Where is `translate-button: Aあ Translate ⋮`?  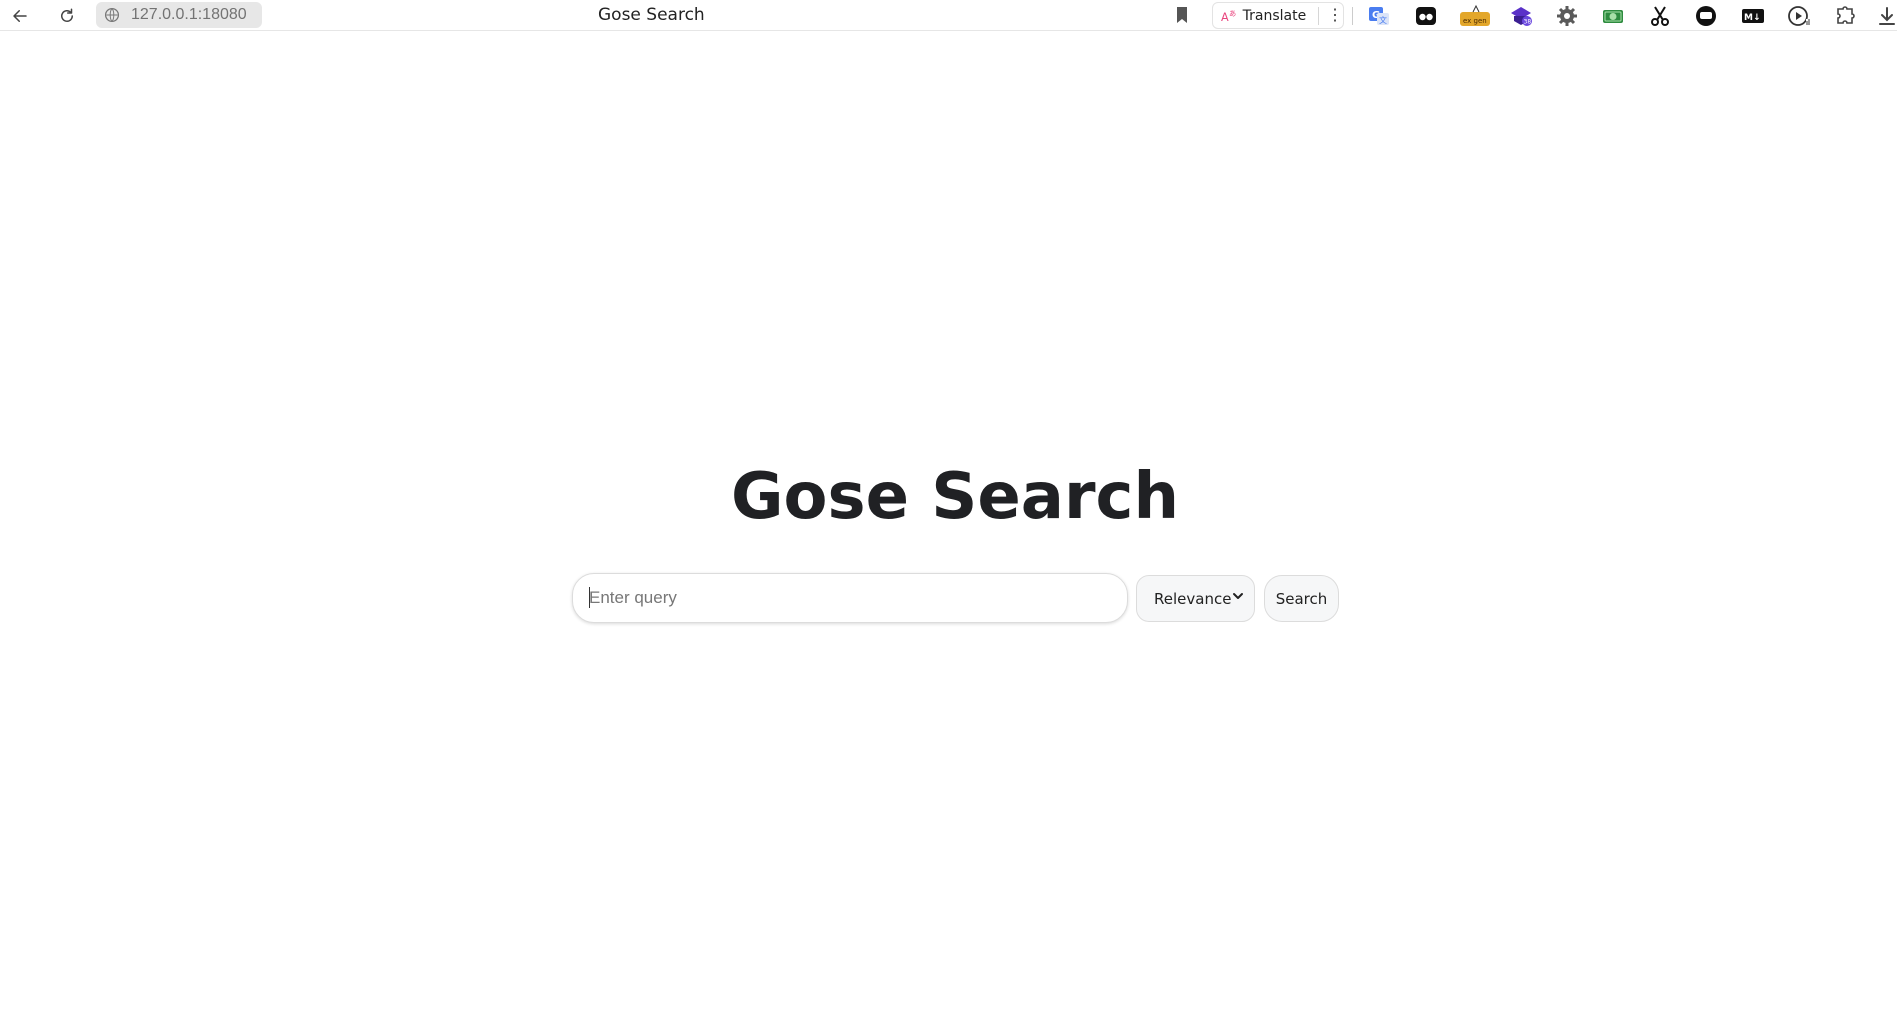
translate-button: Aあ Translate ⋮ is located at coordinates (1278, 15).